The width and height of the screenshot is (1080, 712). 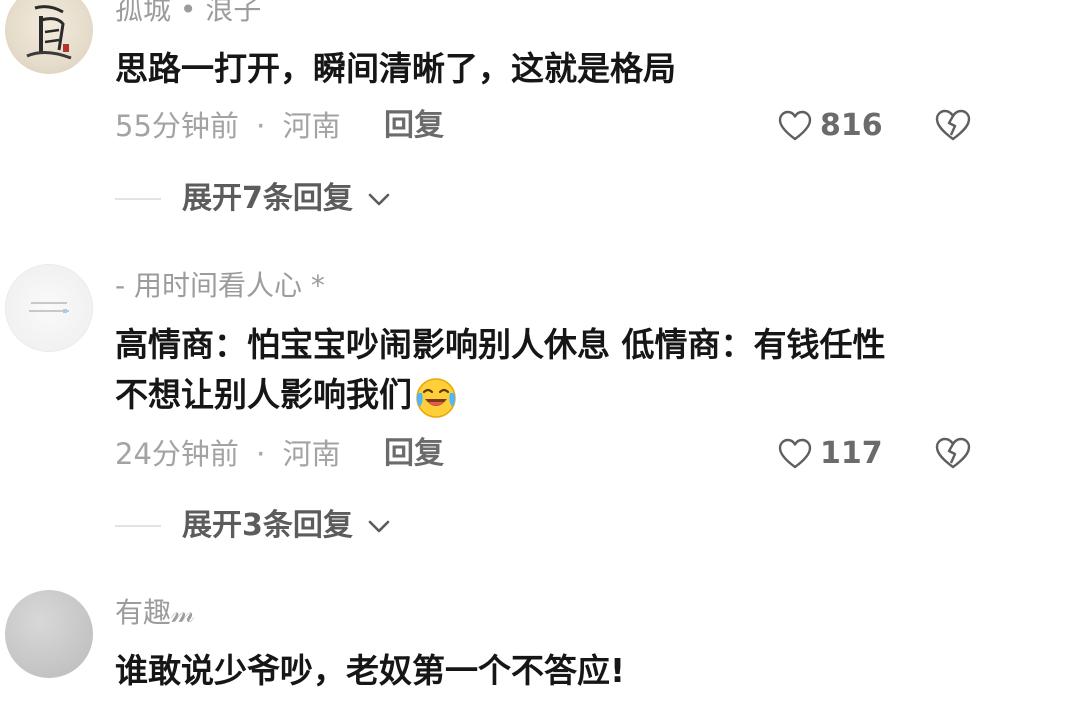 I want to click on like-count: 816, so click(x=851, y=125).